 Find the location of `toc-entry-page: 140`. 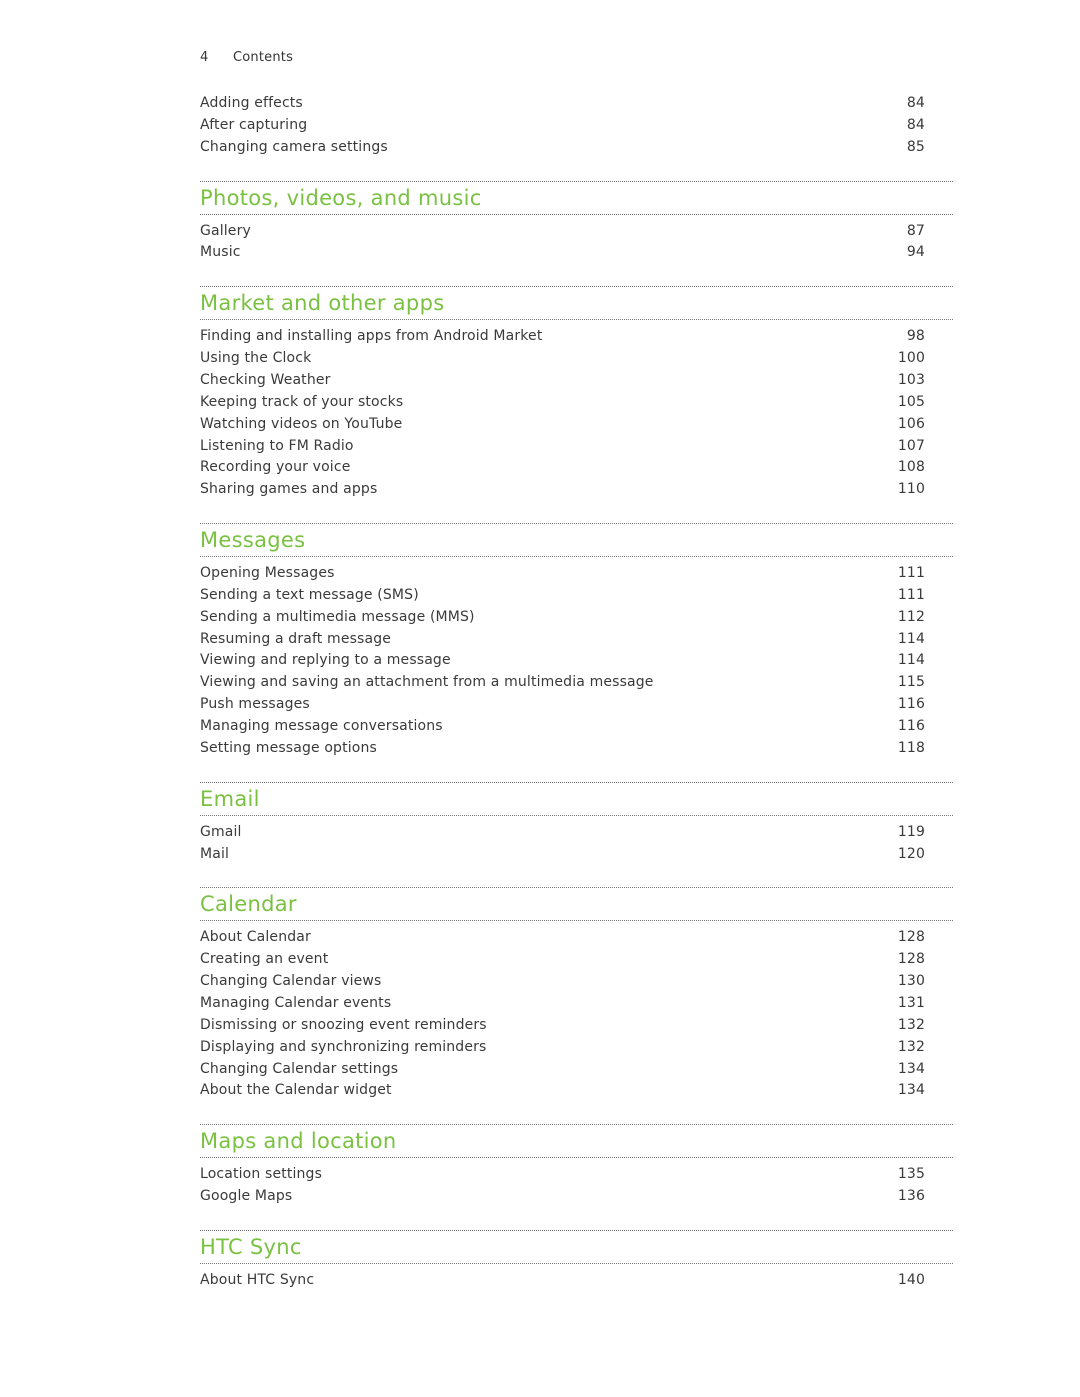

toc-entry-page: 140 is located at coordinates (911, 1279).